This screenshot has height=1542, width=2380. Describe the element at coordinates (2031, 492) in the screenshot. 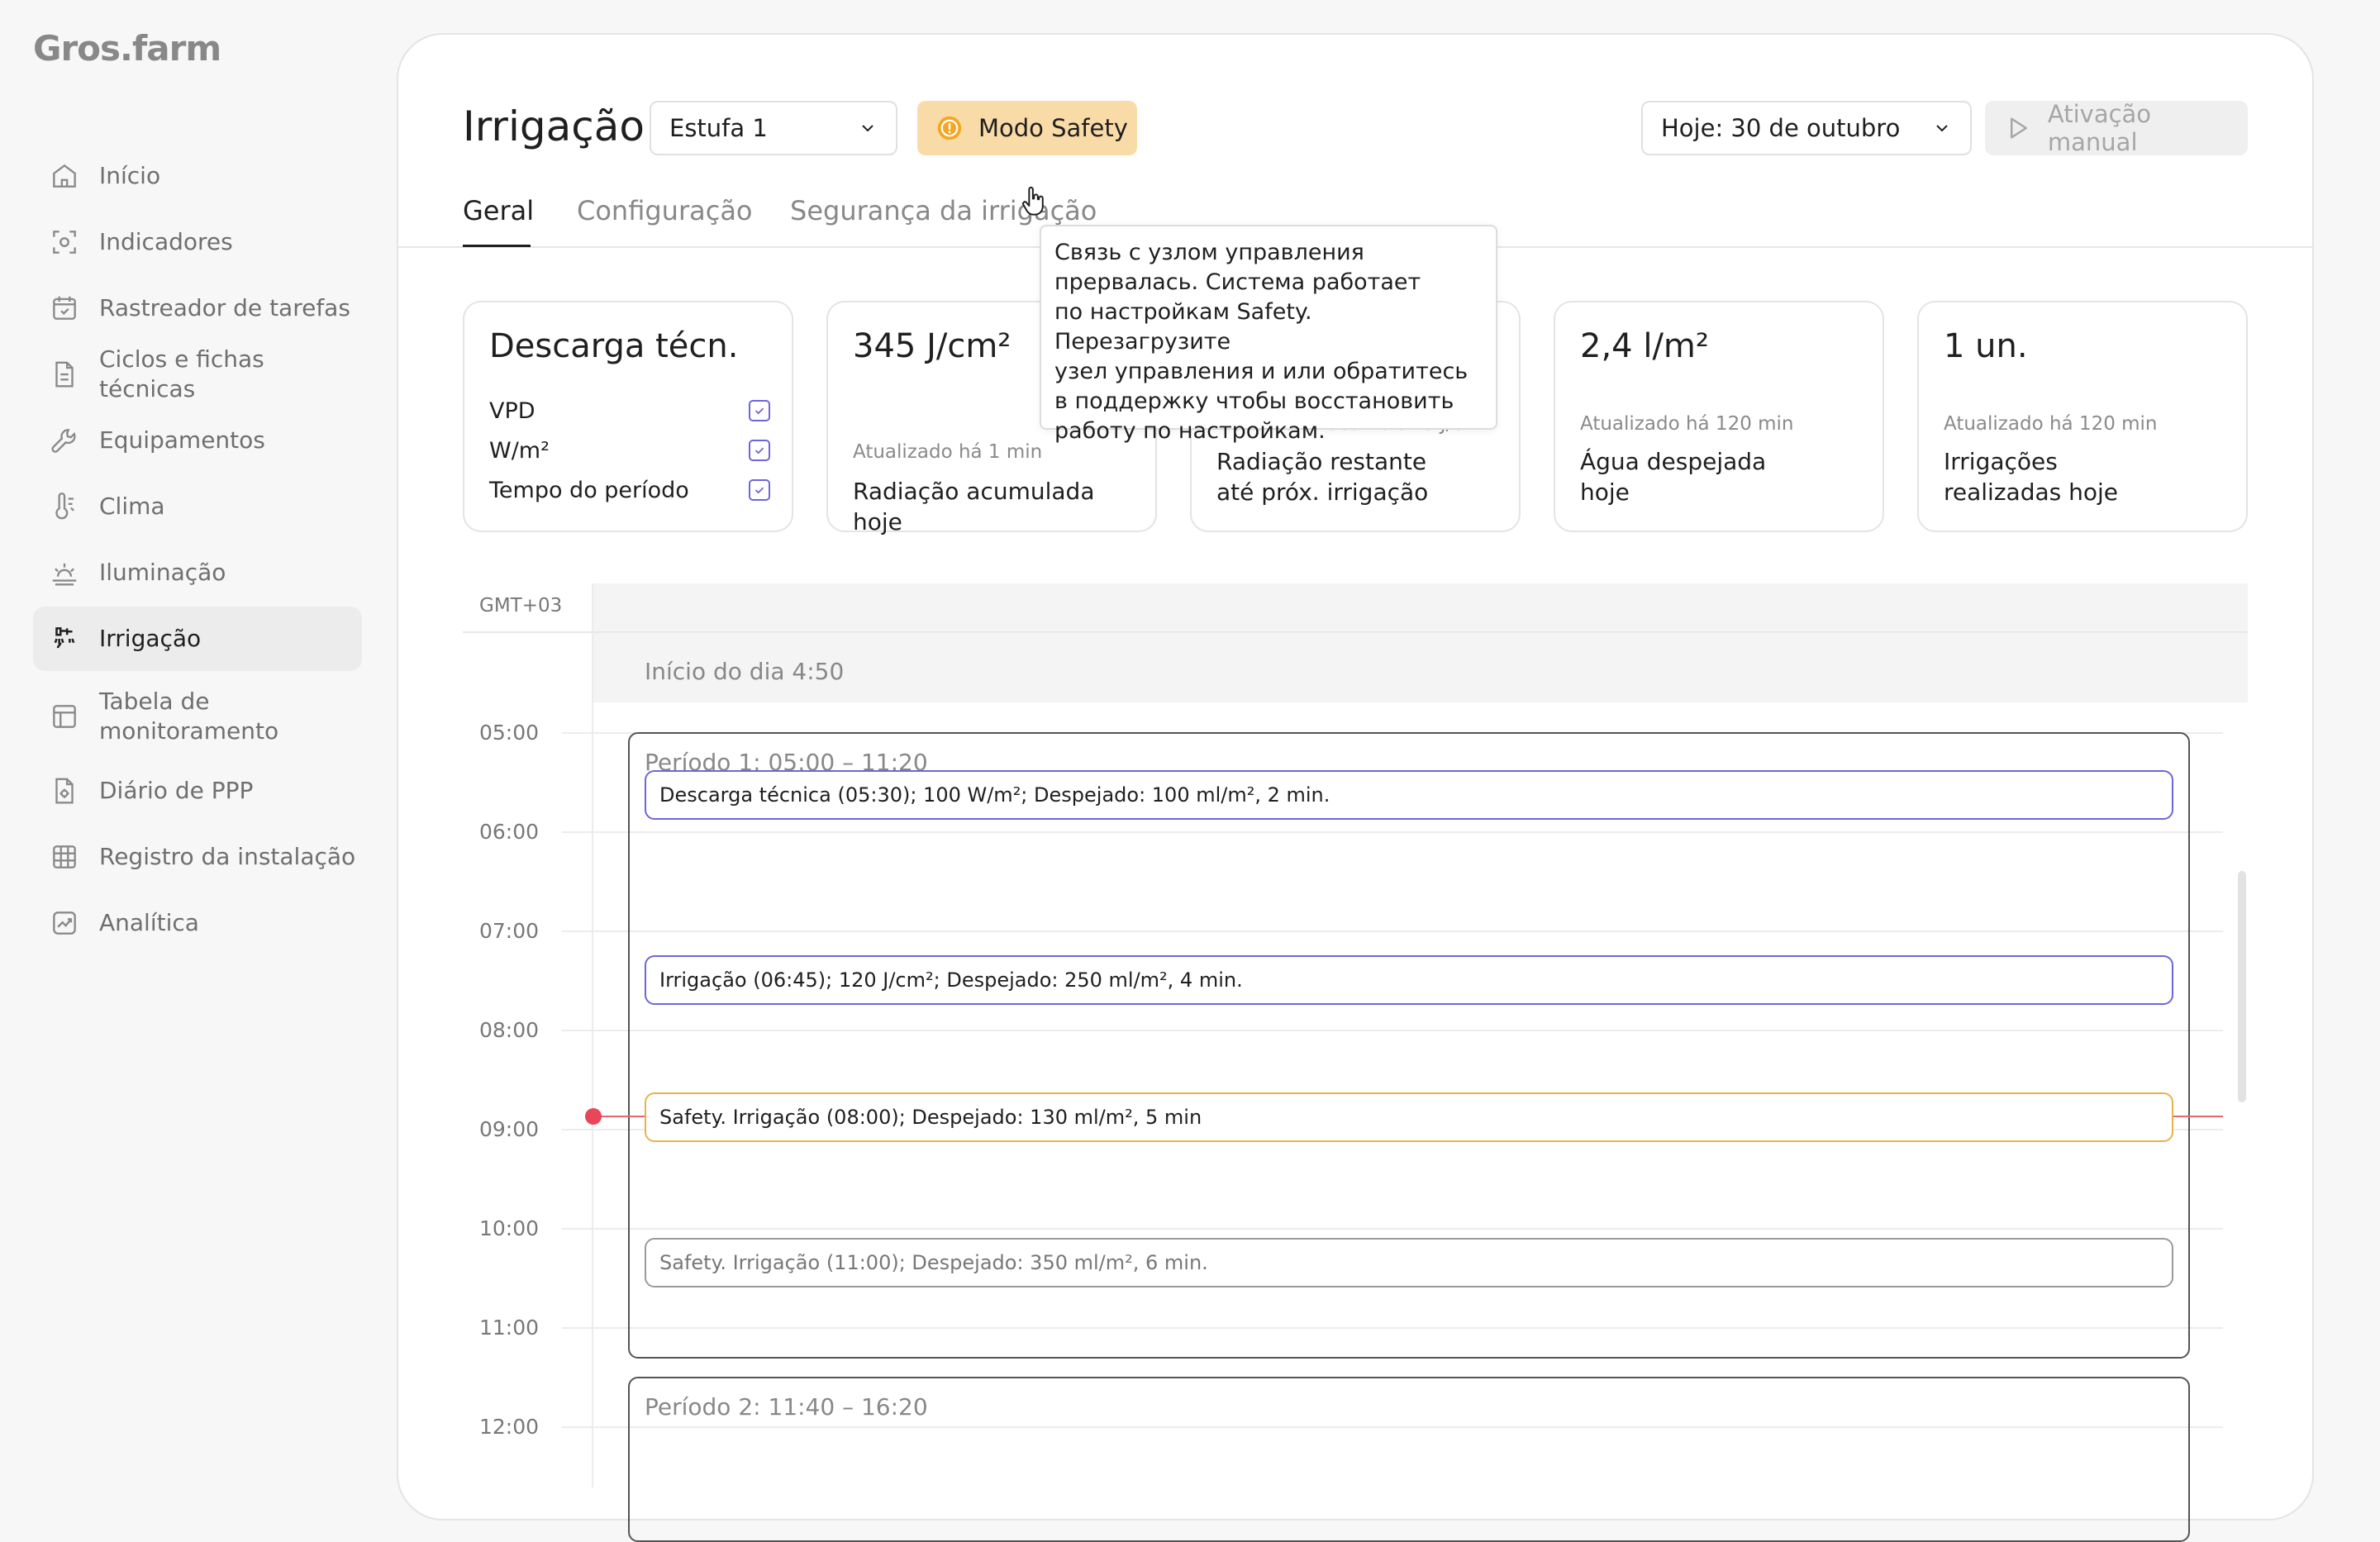

I see `irrigations-desc-line2: realizadas hoje` at that location.